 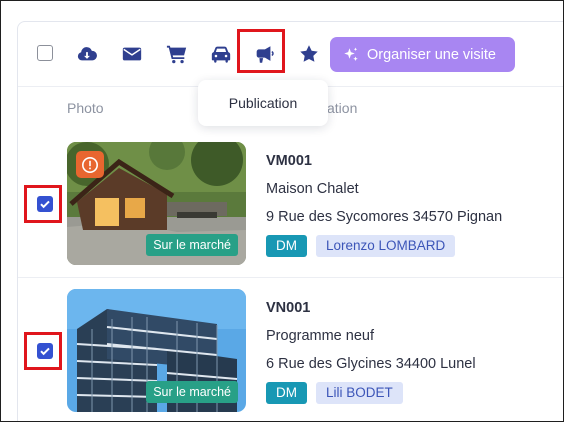 I want to click on property-reference: VN001, so click(x=288, y=308).